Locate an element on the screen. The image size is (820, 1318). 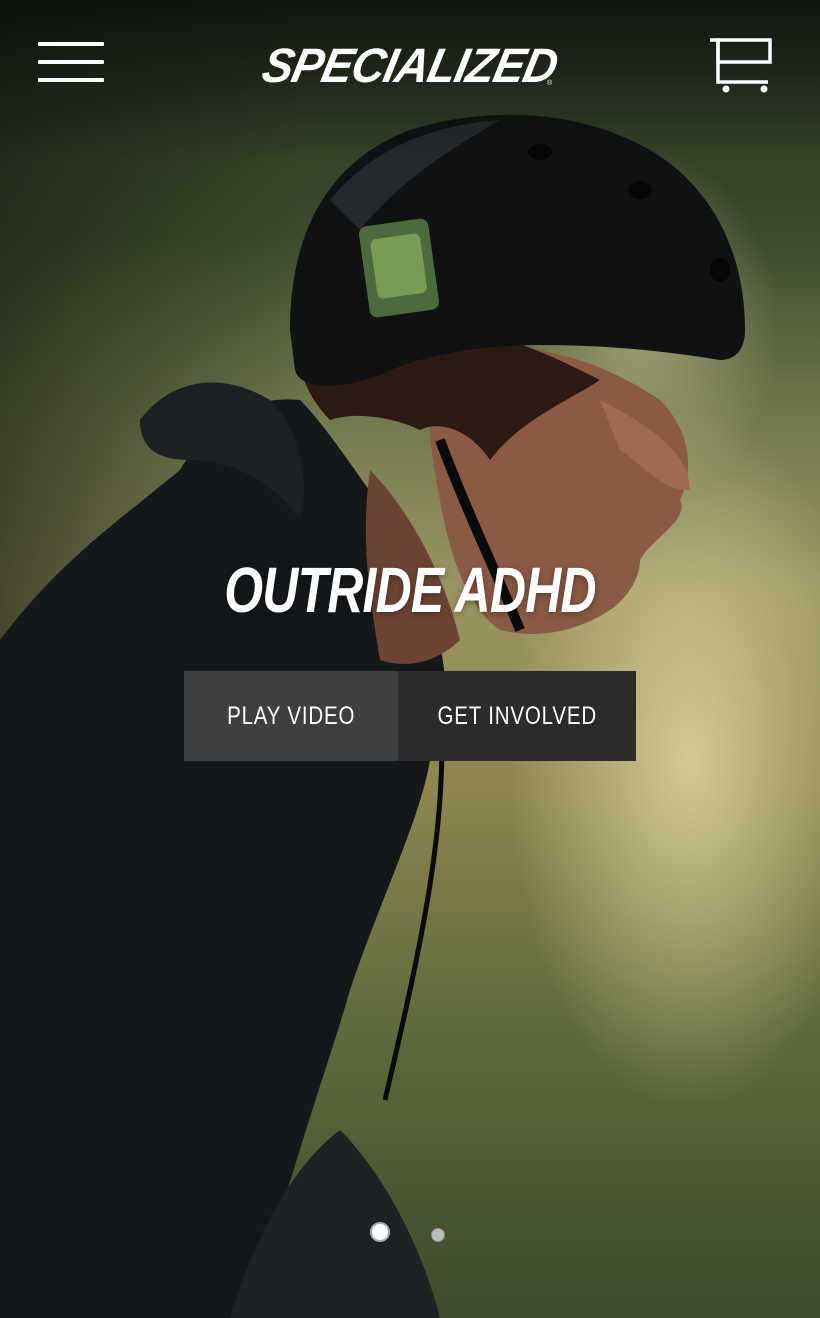
registered-mark: ® is located at coordinates (550, 83).